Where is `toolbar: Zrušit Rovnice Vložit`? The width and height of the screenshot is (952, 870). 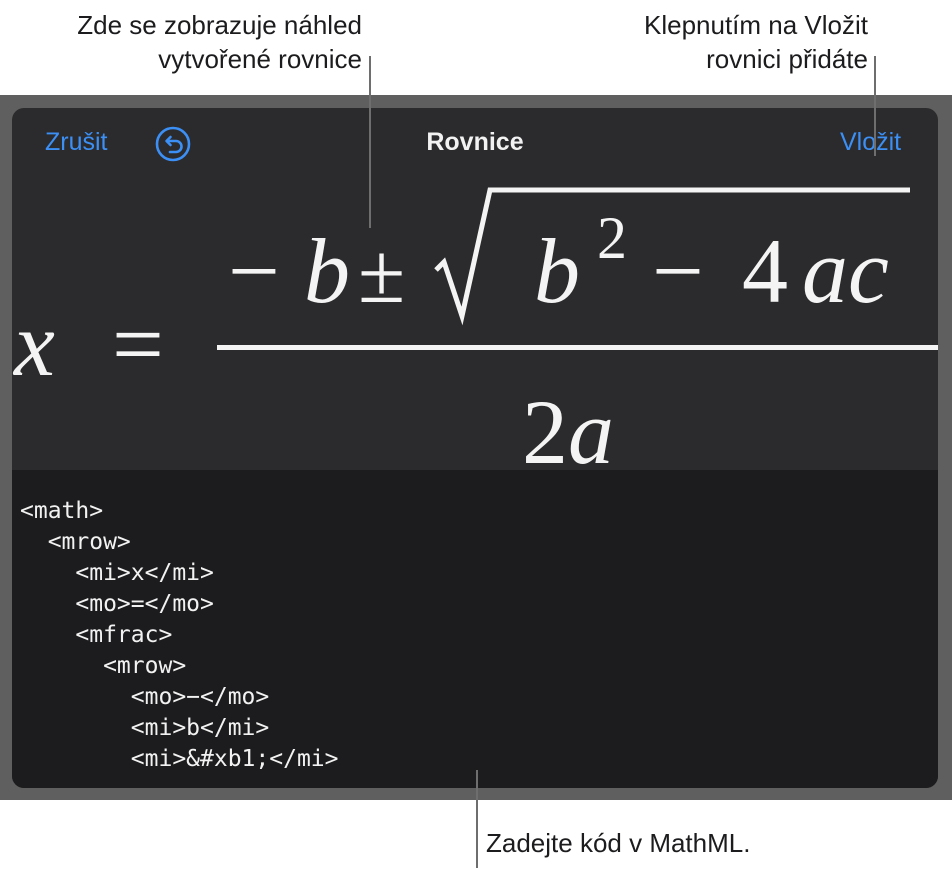
toolbar: Zrušit Rovnice Vložit is located at coordinates (475, 143).